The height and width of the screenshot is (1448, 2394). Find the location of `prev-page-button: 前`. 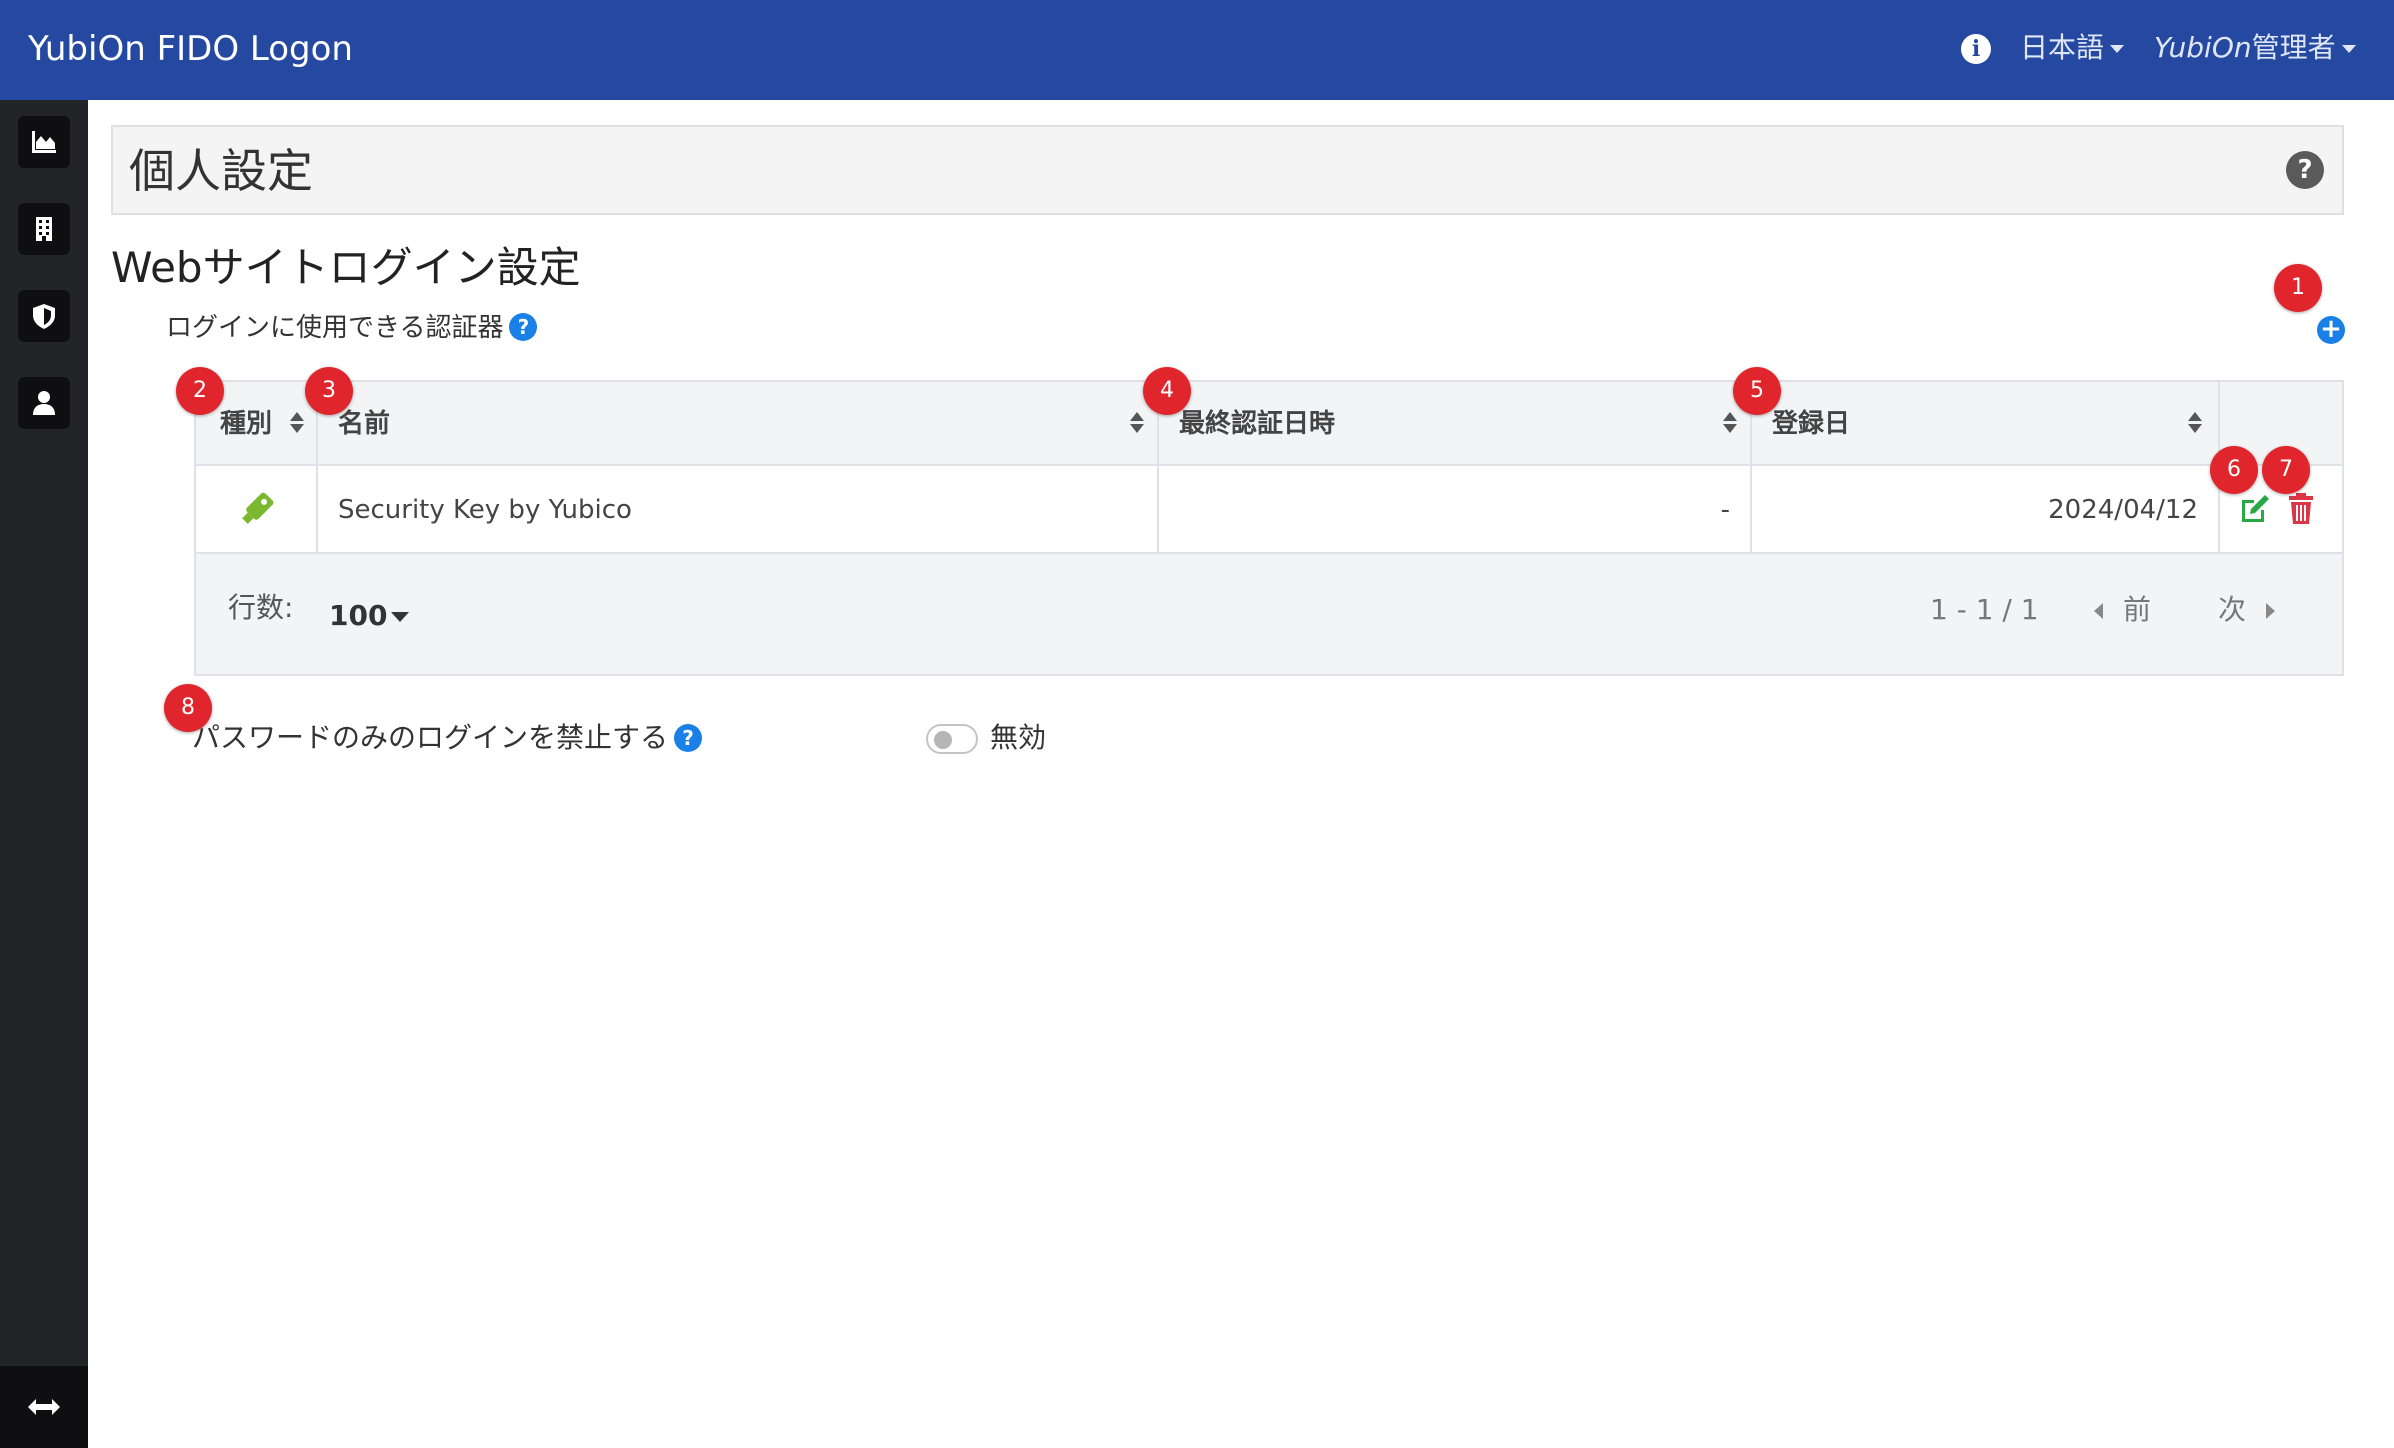

prev-page-button: 前 is located at coordinates (2122, 610).